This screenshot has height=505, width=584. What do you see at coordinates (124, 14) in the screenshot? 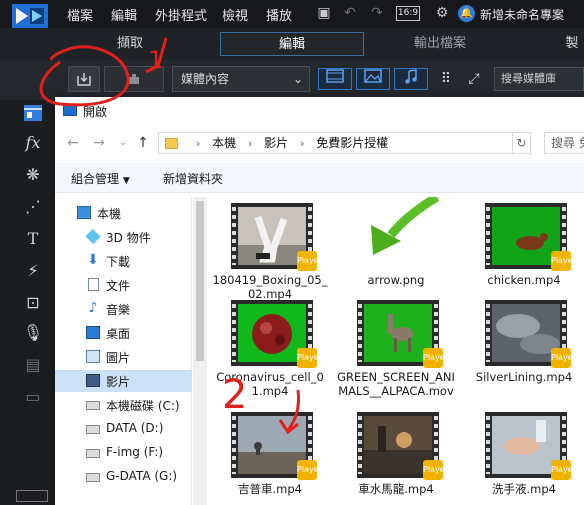
I see `menu-edit: 編輯` at bounding box center [124, 14].